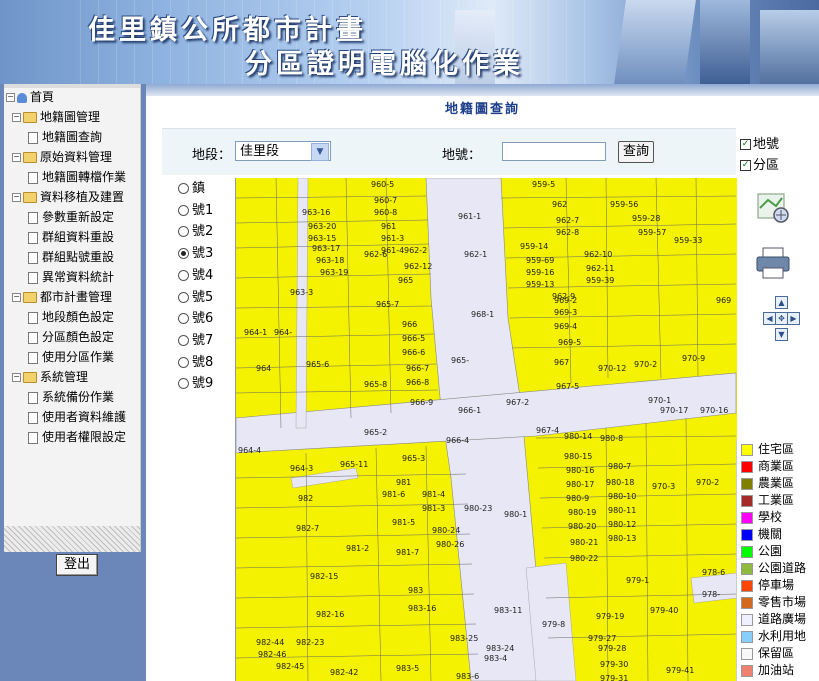  I want to click on layer-radio: 號9, so click(195, 384).